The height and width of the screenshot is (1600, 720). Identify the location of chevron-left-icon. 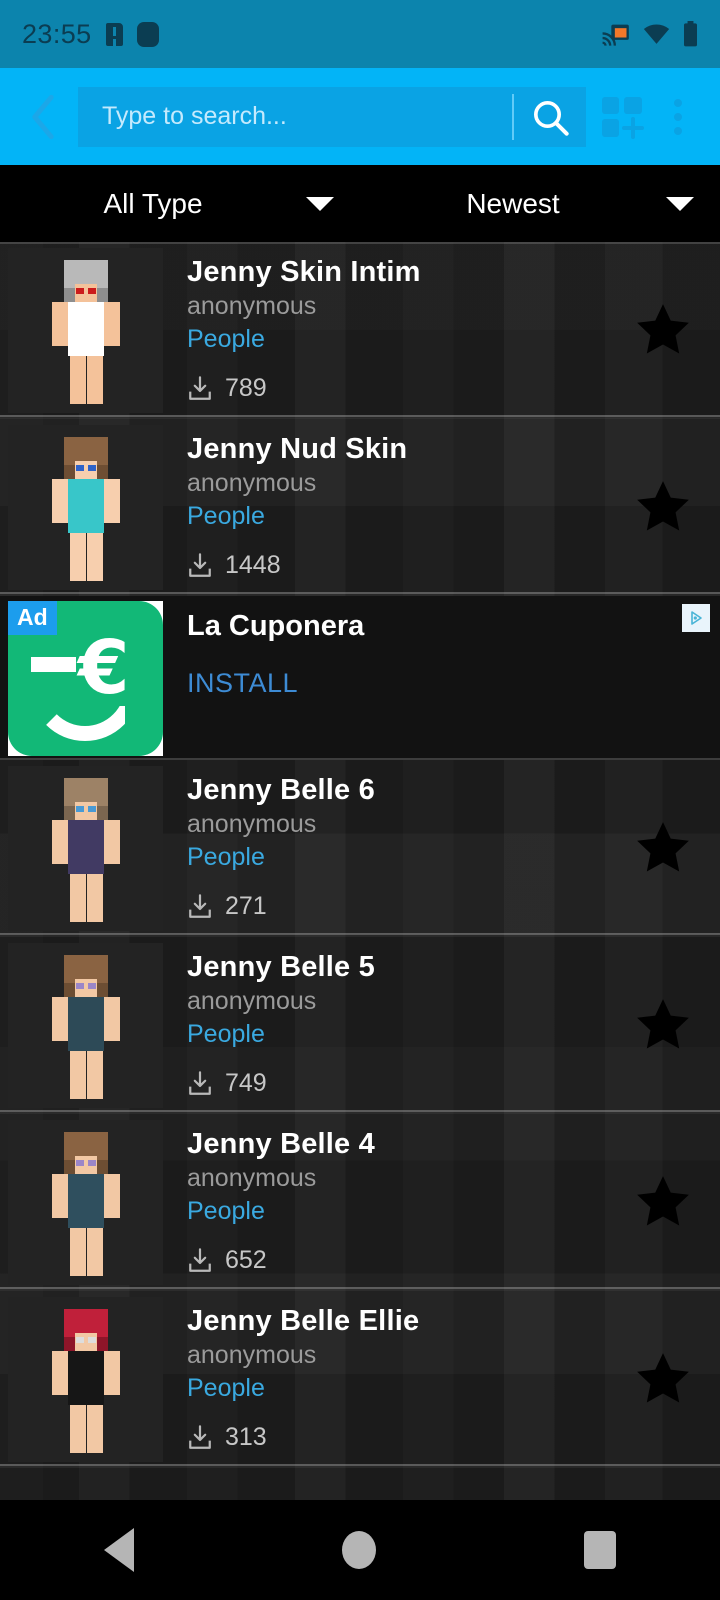
(43, 116).